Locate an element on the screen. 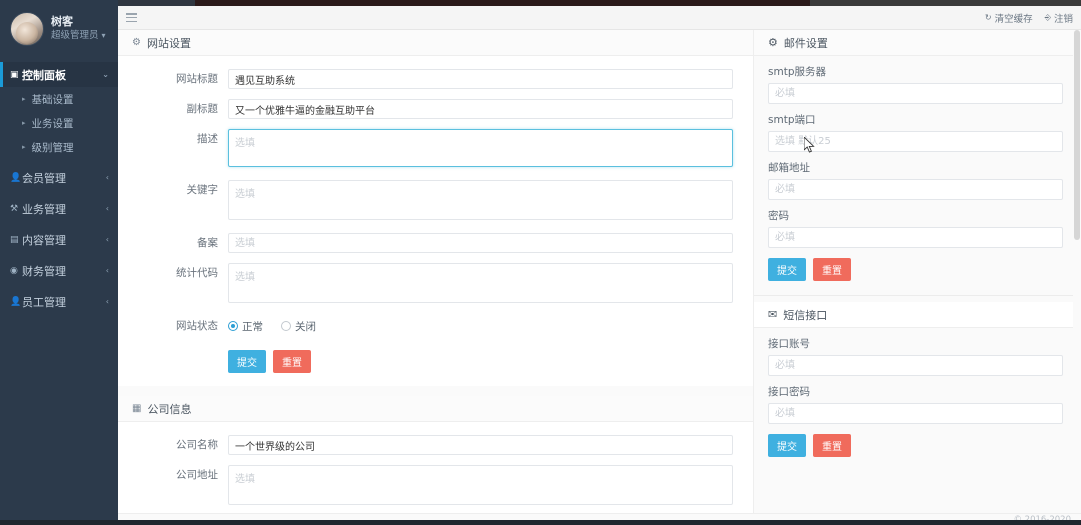  panel-title: 公司信息 is located at coordinates (169, 409).